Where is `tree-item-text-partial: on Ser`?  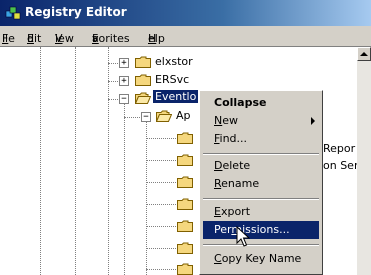 tree-item-text-partial: on Ser is located at coordinates (340, 165).